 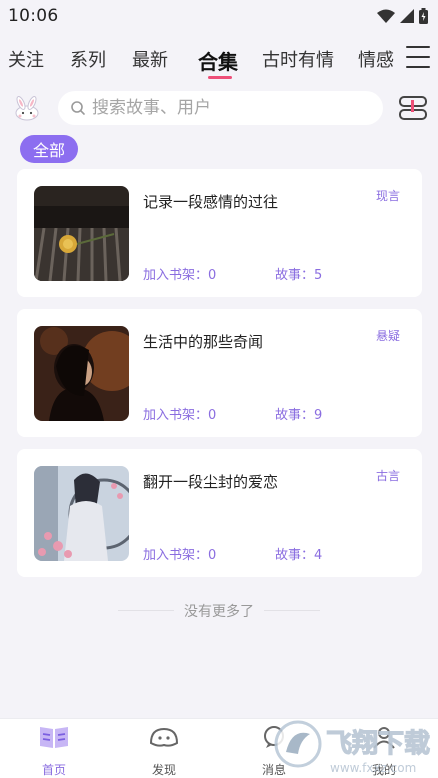 What do you see at coordinates (220, 77) in the screenshot?
I see `active-tab-indicator` at bounding box center [220, 77].